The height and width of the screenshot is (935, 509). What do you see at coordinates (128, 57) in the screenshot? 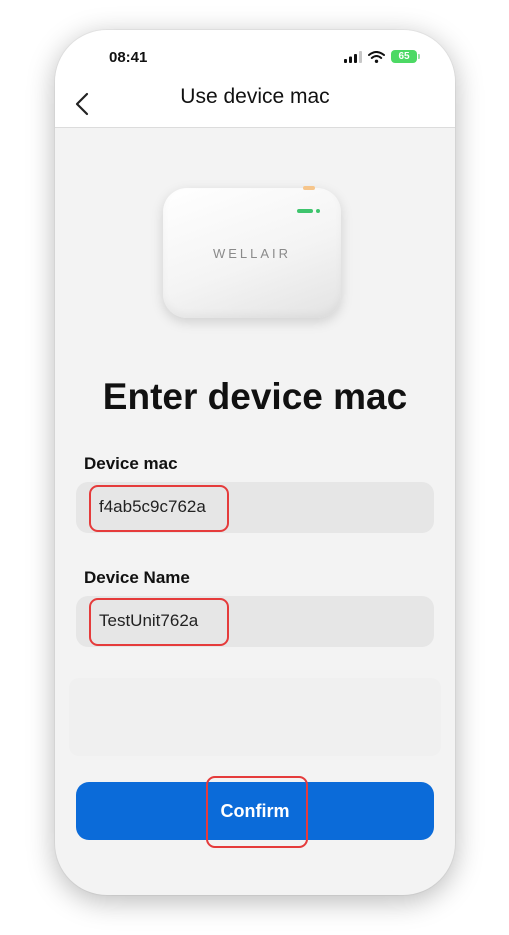
I see `status-time: 08:41` at bounding box center [128, 57].